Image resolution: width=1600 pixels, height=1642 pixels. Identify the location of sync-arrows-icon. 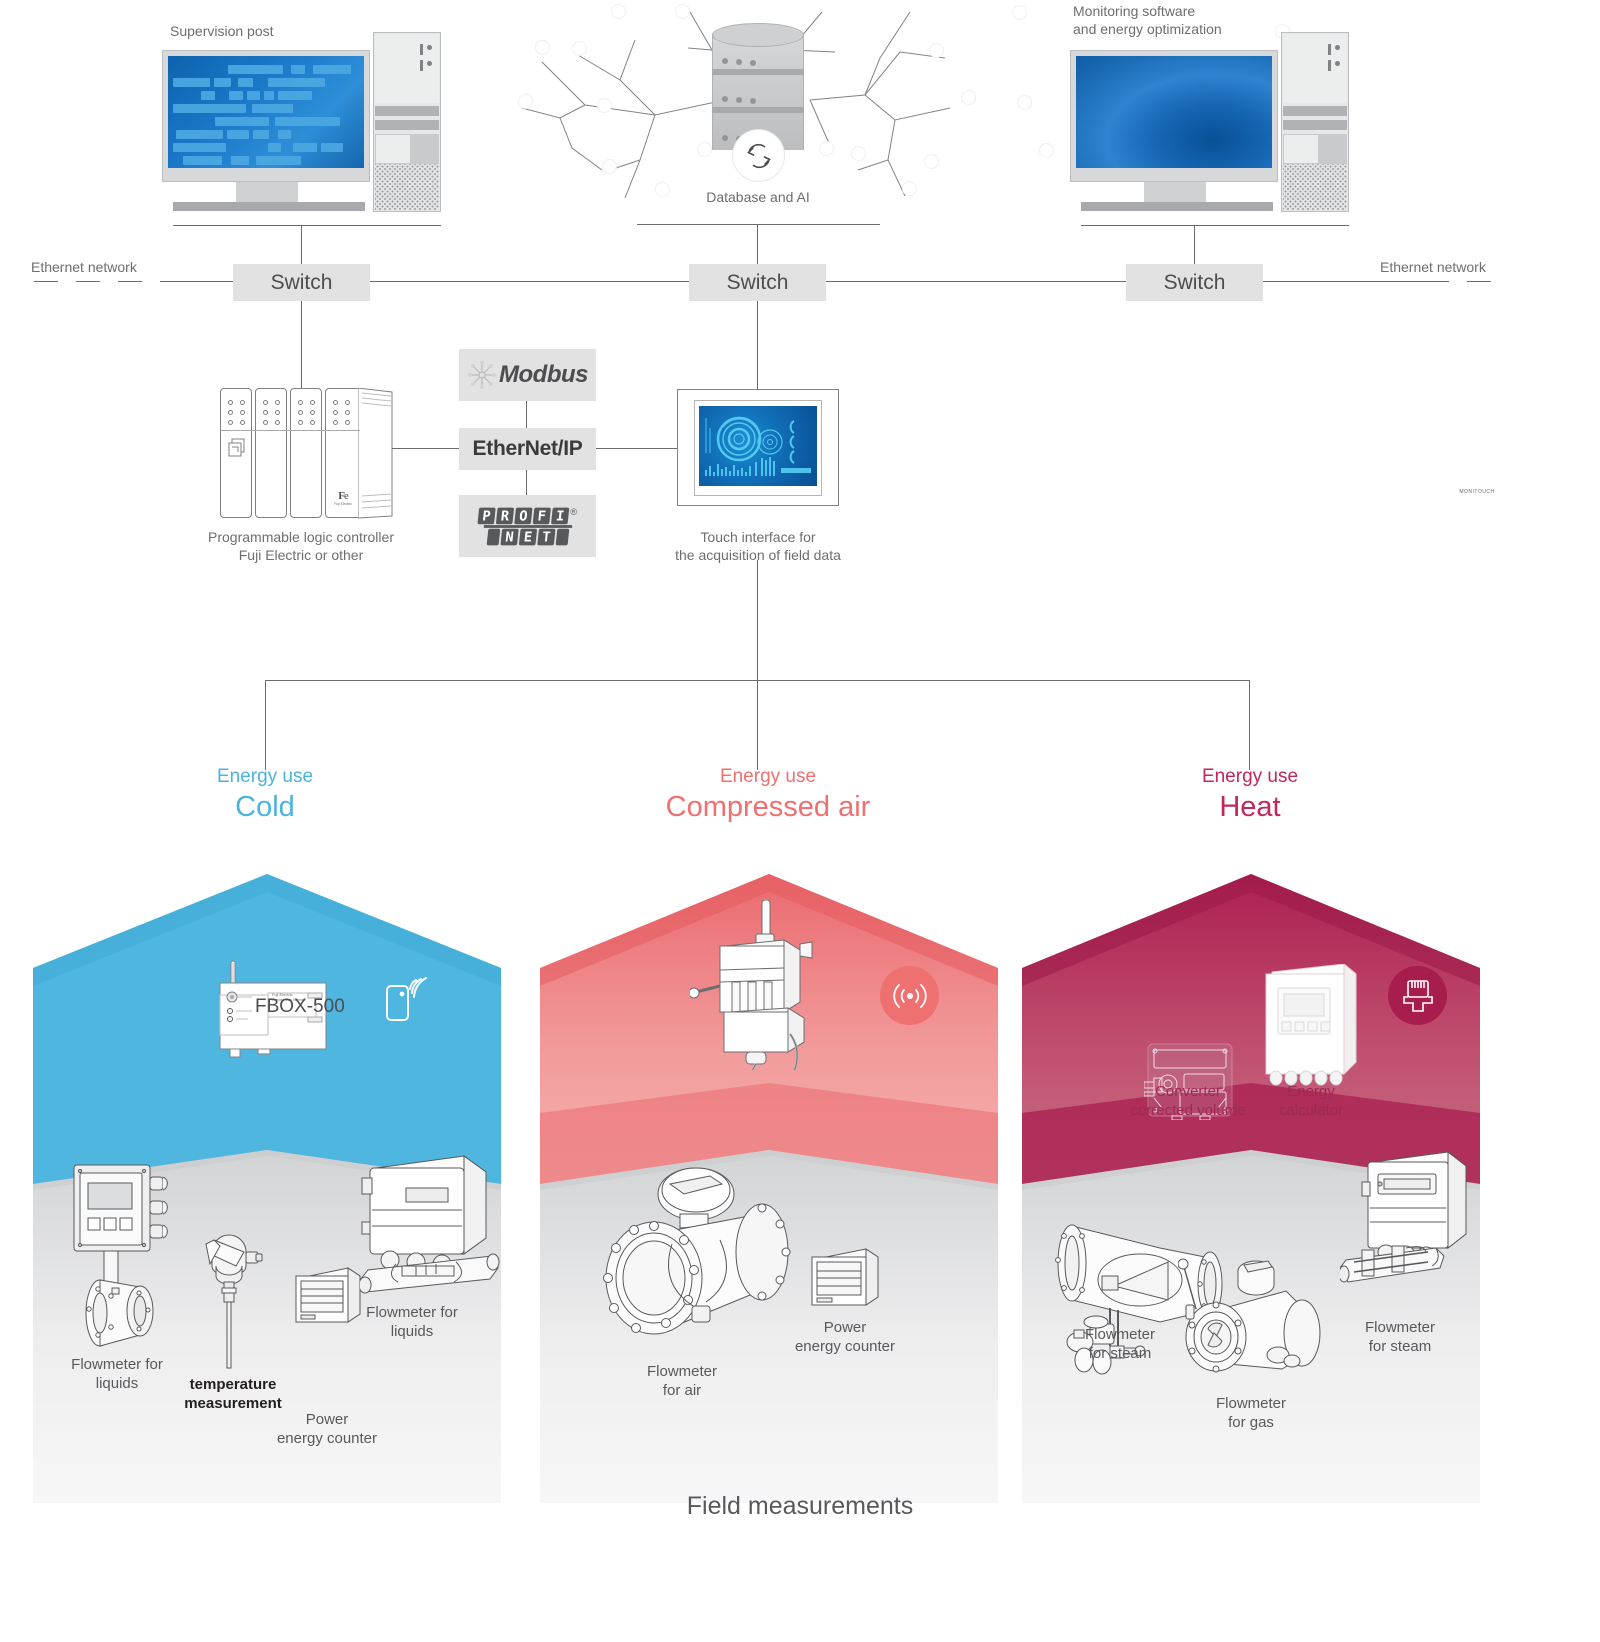
(758, 155).